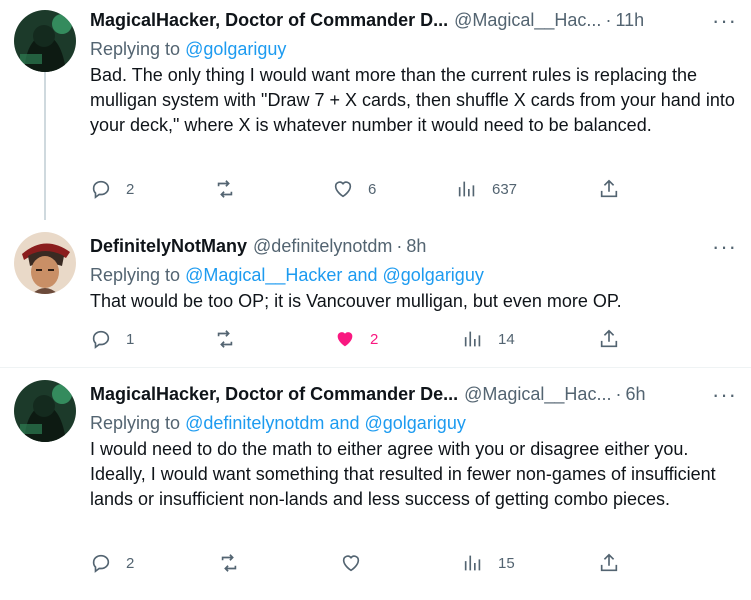 This screenshot has width=751, height=600. I want to click on views-button: 14, so click(488, 339).